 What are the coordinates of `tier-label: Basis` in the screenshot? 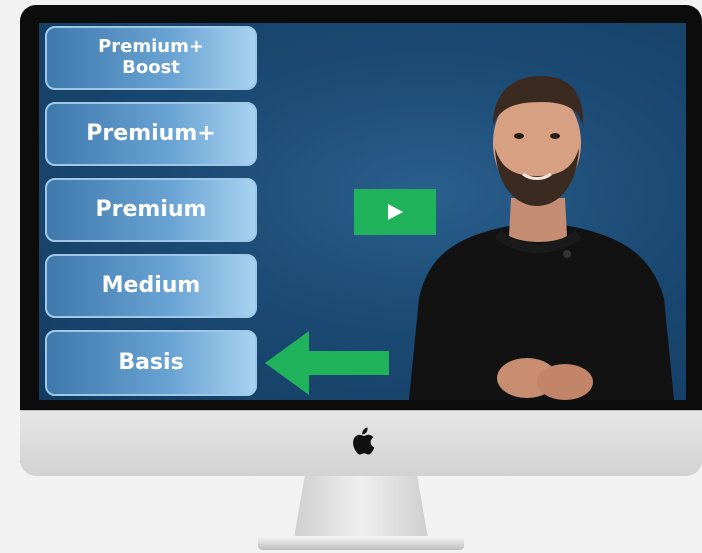 It's located at (151, 363).